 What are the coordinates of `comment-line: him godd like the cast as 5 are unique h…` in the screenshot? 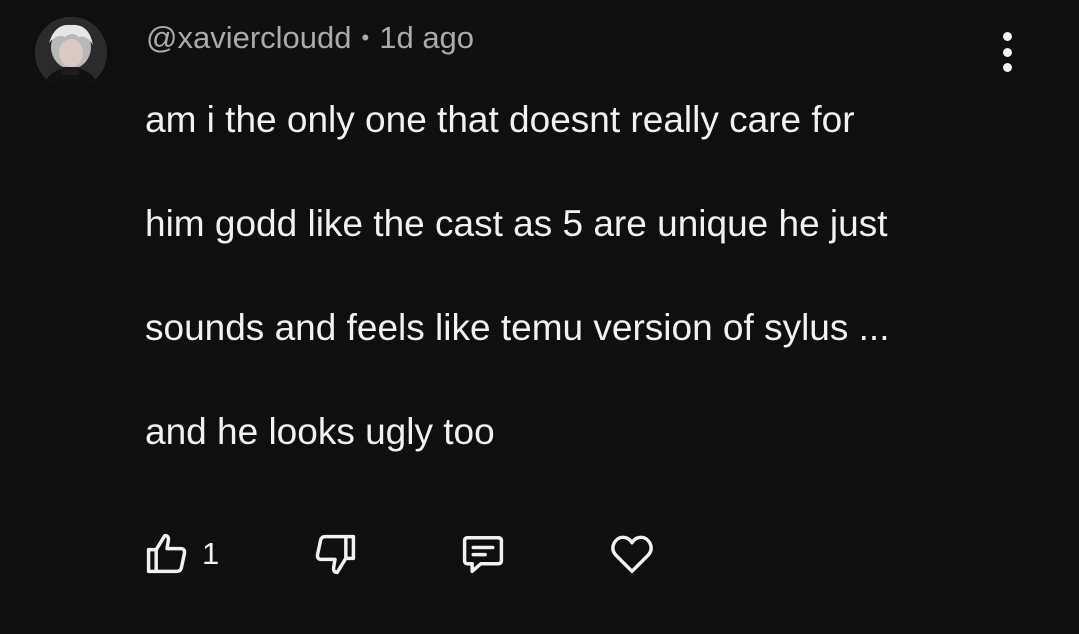 It's located at (516, 223).